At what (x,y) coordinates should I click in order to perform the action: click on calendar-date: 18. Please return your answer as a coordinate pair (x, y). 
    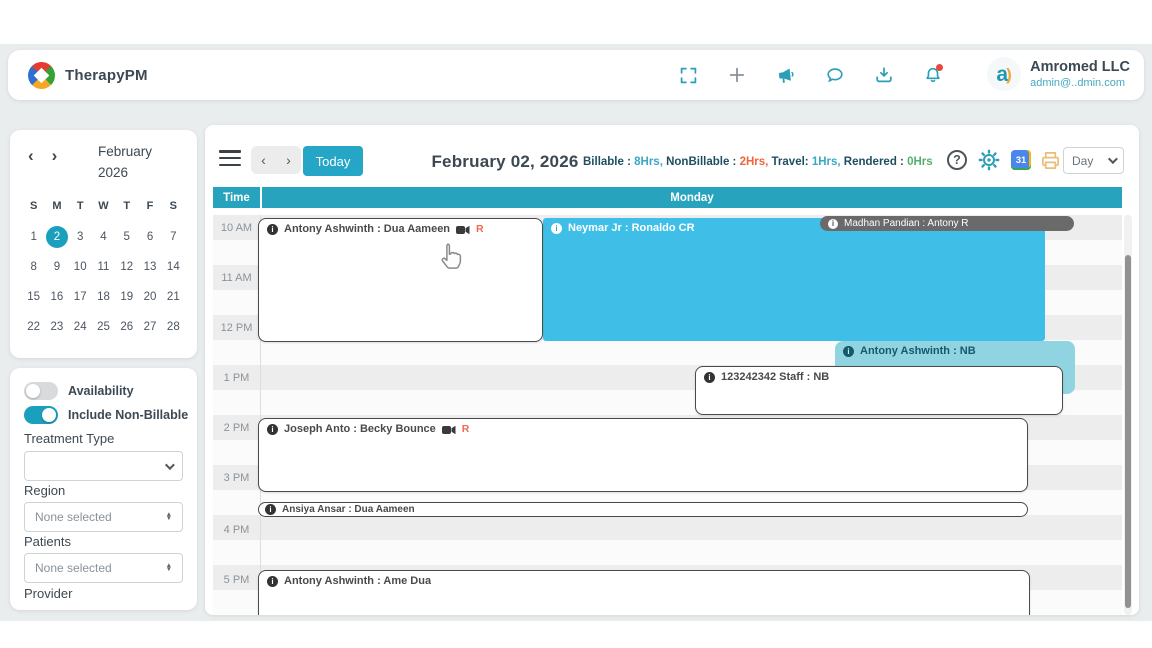
    Looking at the image, I should click on (103, 297).